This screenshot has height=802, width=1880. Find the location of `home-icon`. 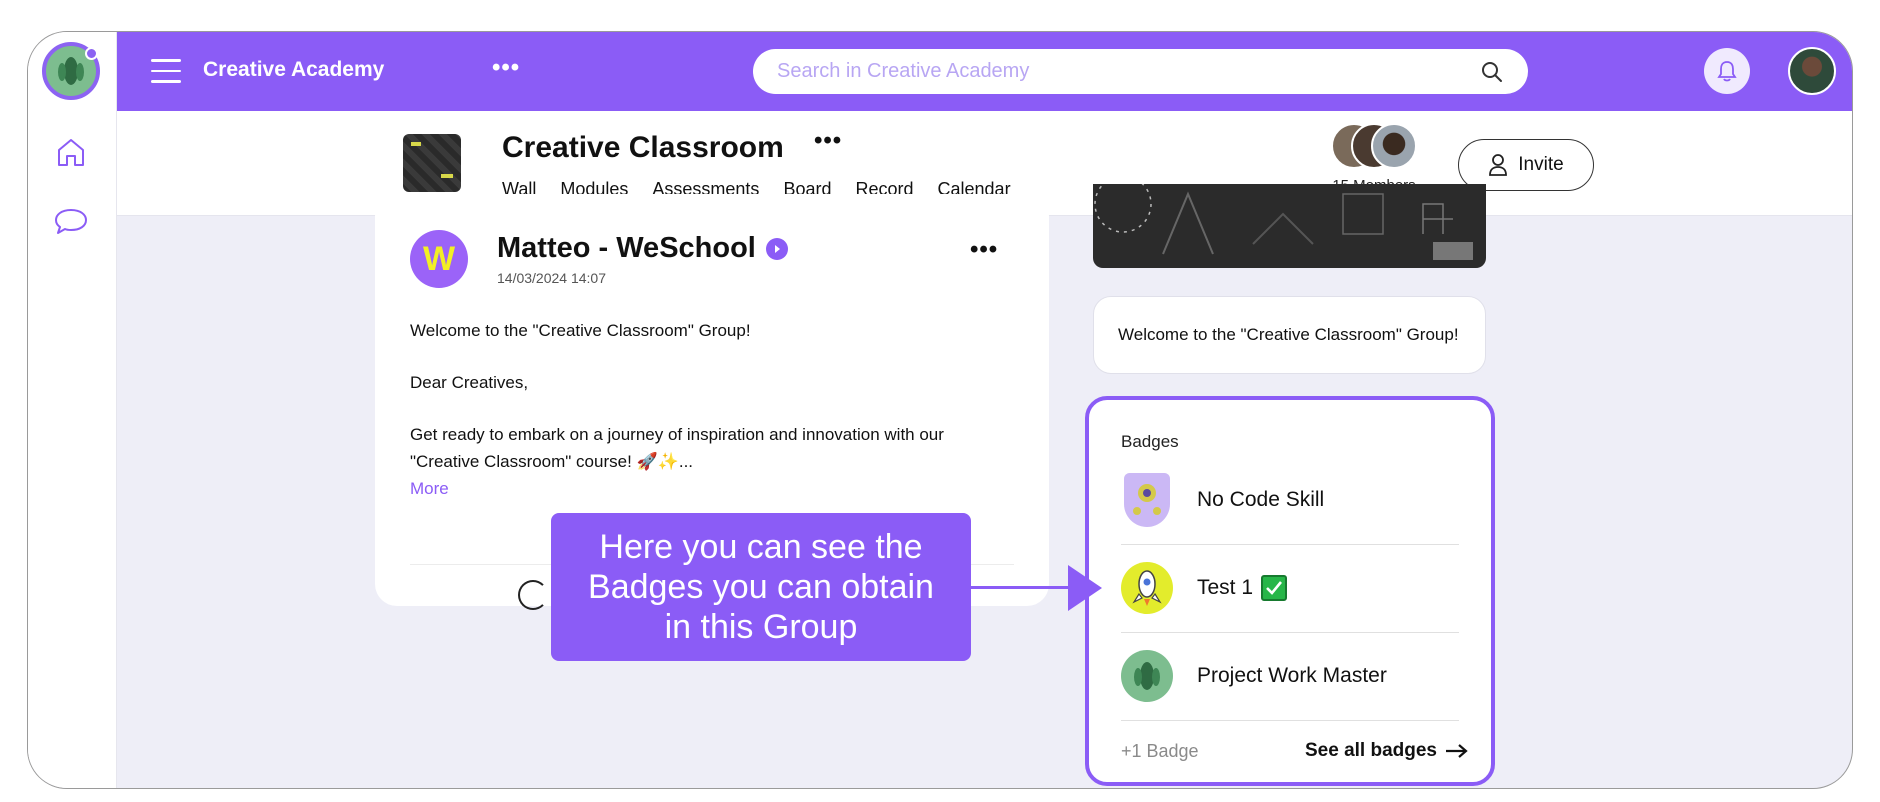

home-icon is located at coordinates (71, 152).